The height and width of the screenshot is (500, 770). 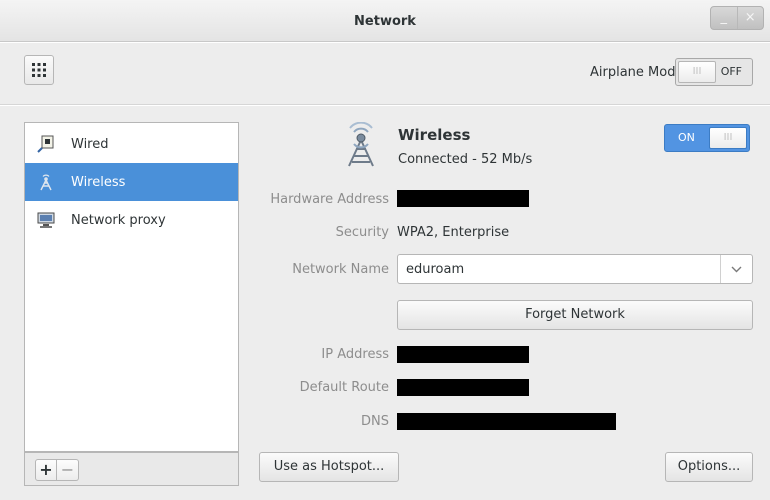 What do you see at coordinates (463, 354) in the screenshot?
I see `ip-address-redacted` at bounding box center [463, 354].